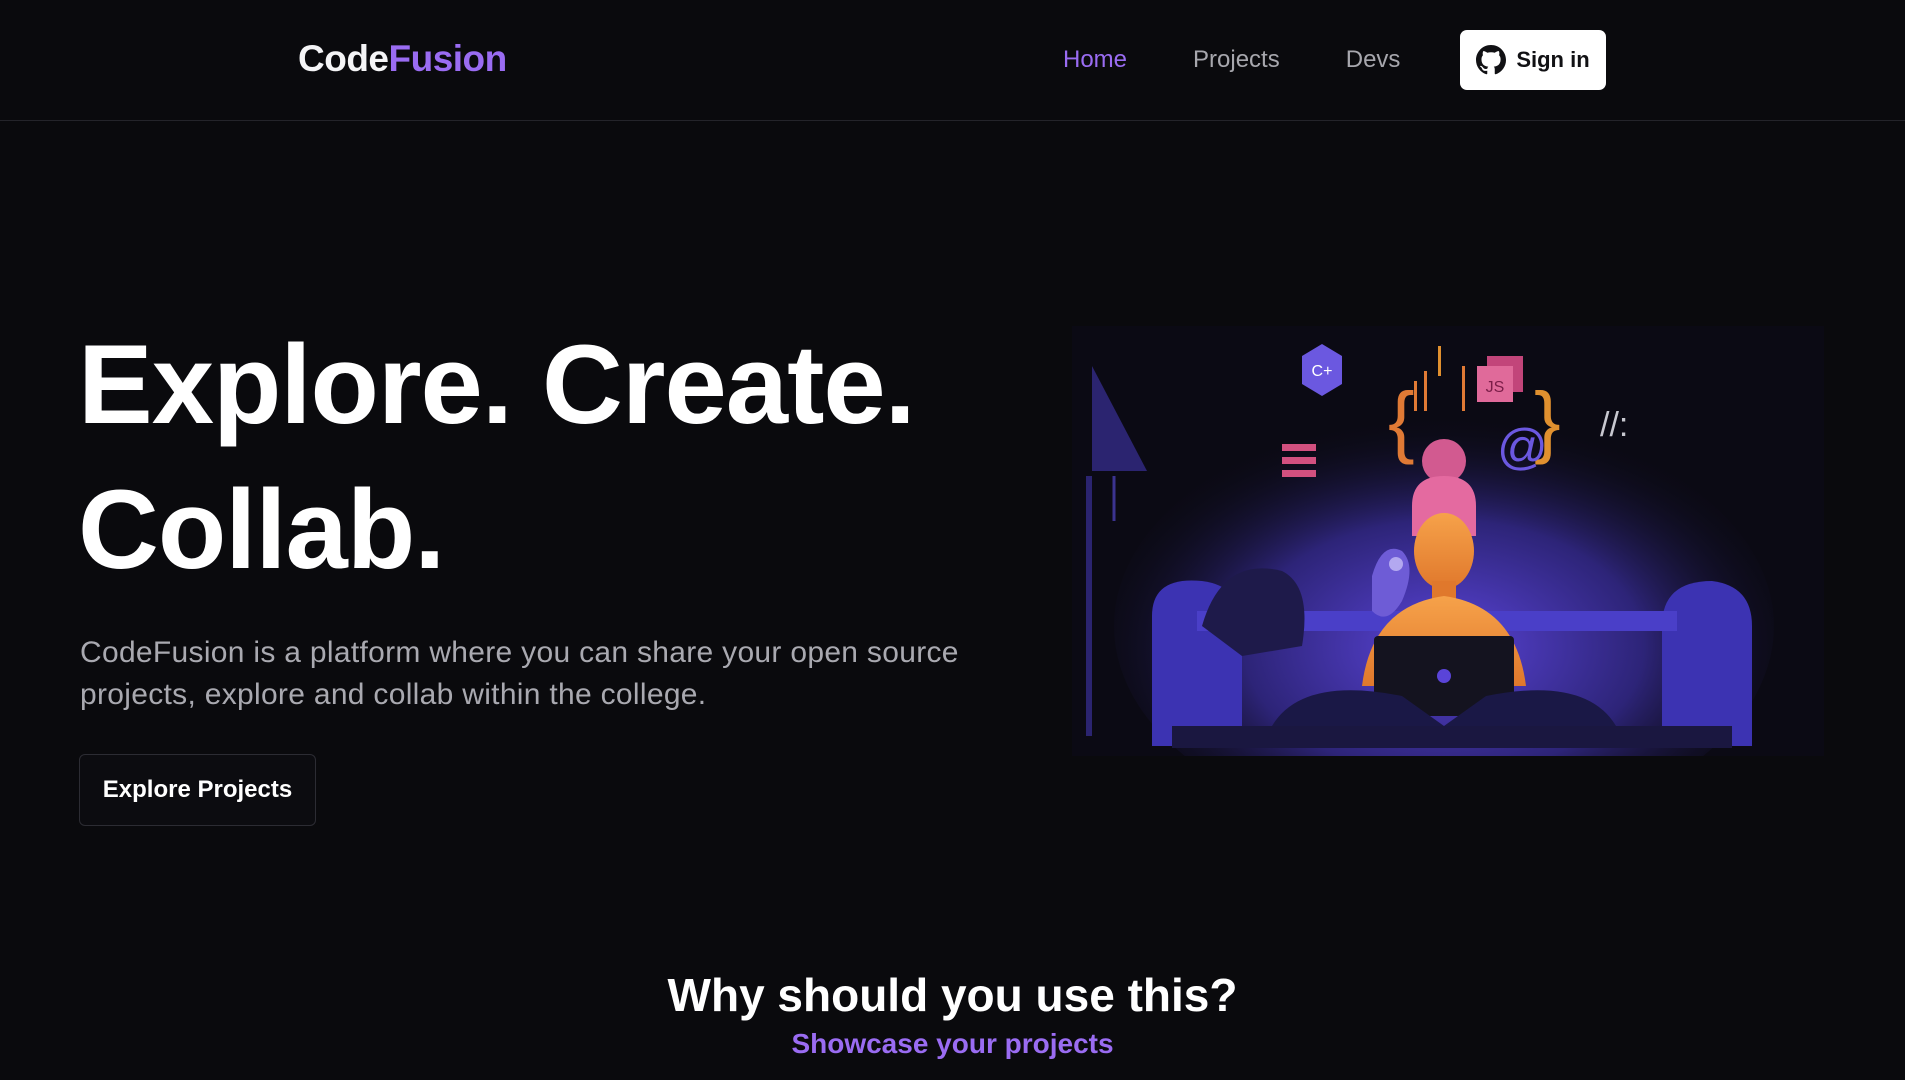  What do you see at coordinates (1495, 387) in the screenshot?
I see `js-badge-text: JS` at bounding box center [1495, 387].